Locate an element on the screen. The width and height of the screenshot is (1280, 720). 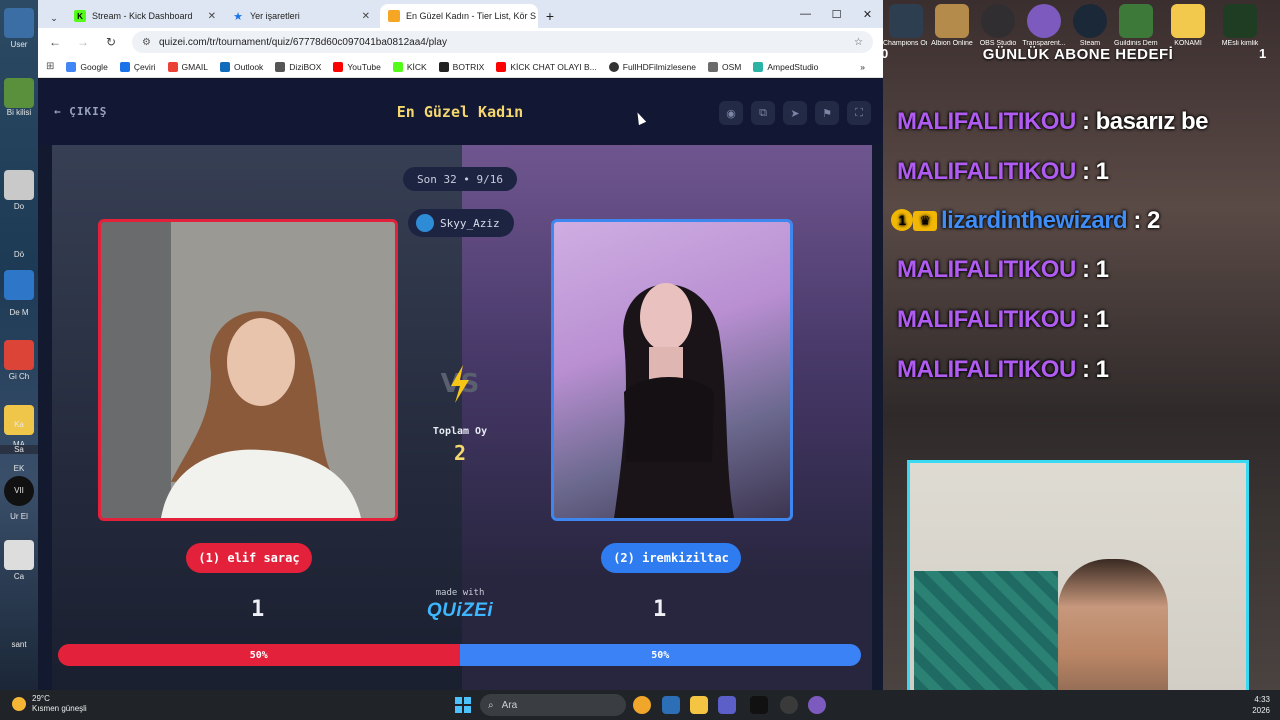
chrome-icon is located at coordinates (642, 705).